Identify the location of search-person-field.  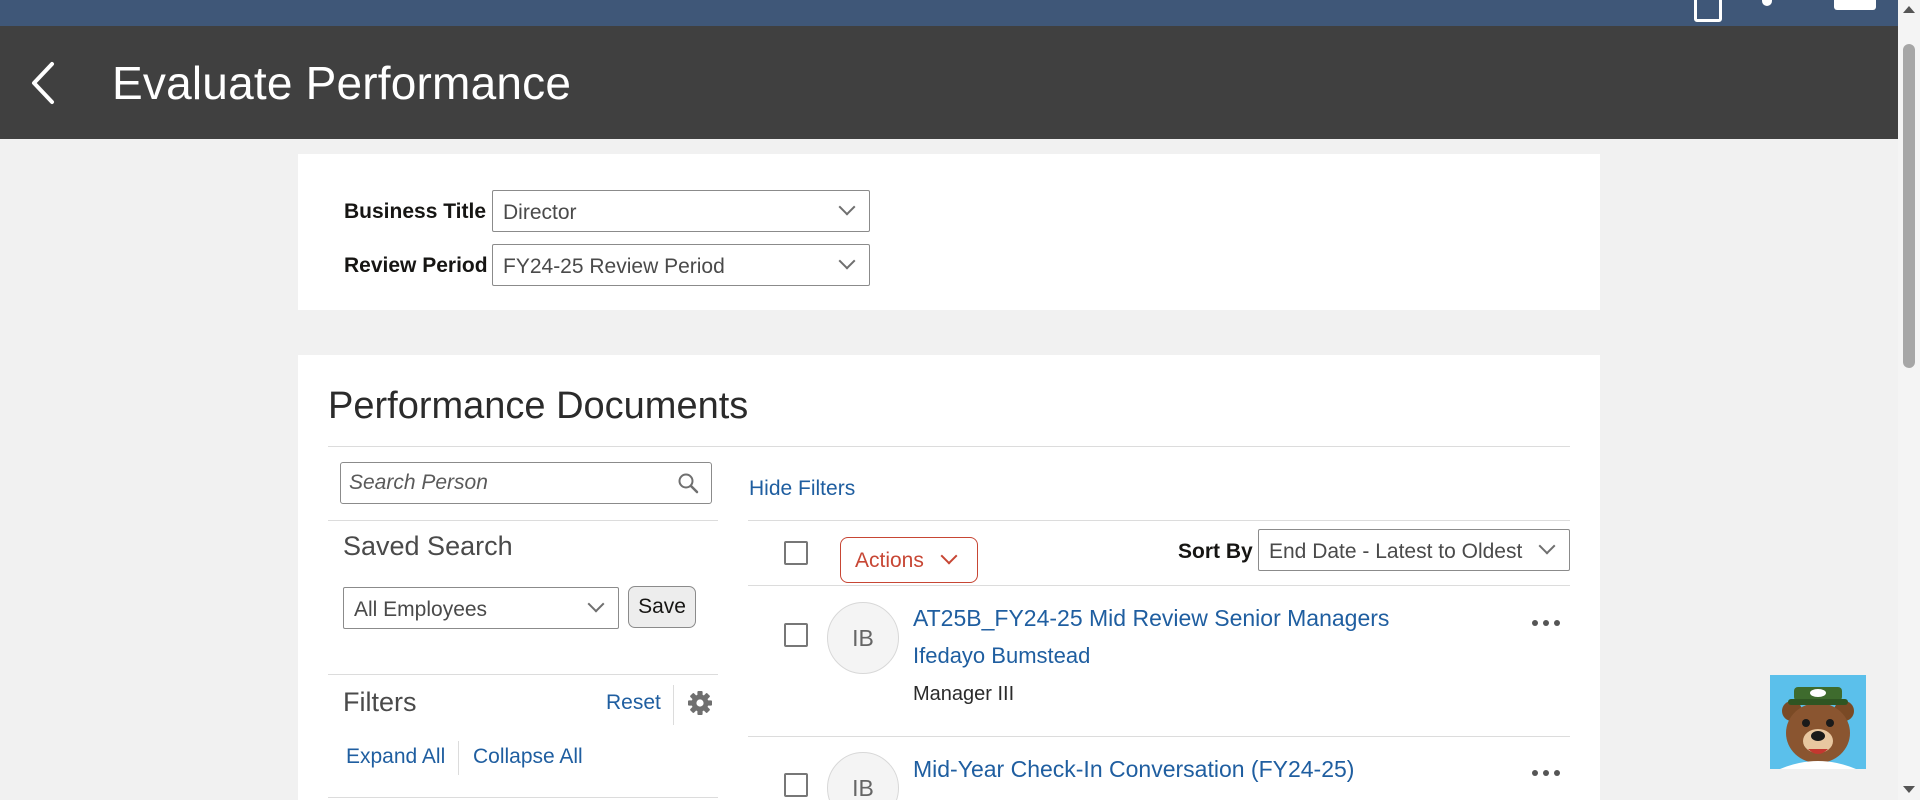
(526, 483).